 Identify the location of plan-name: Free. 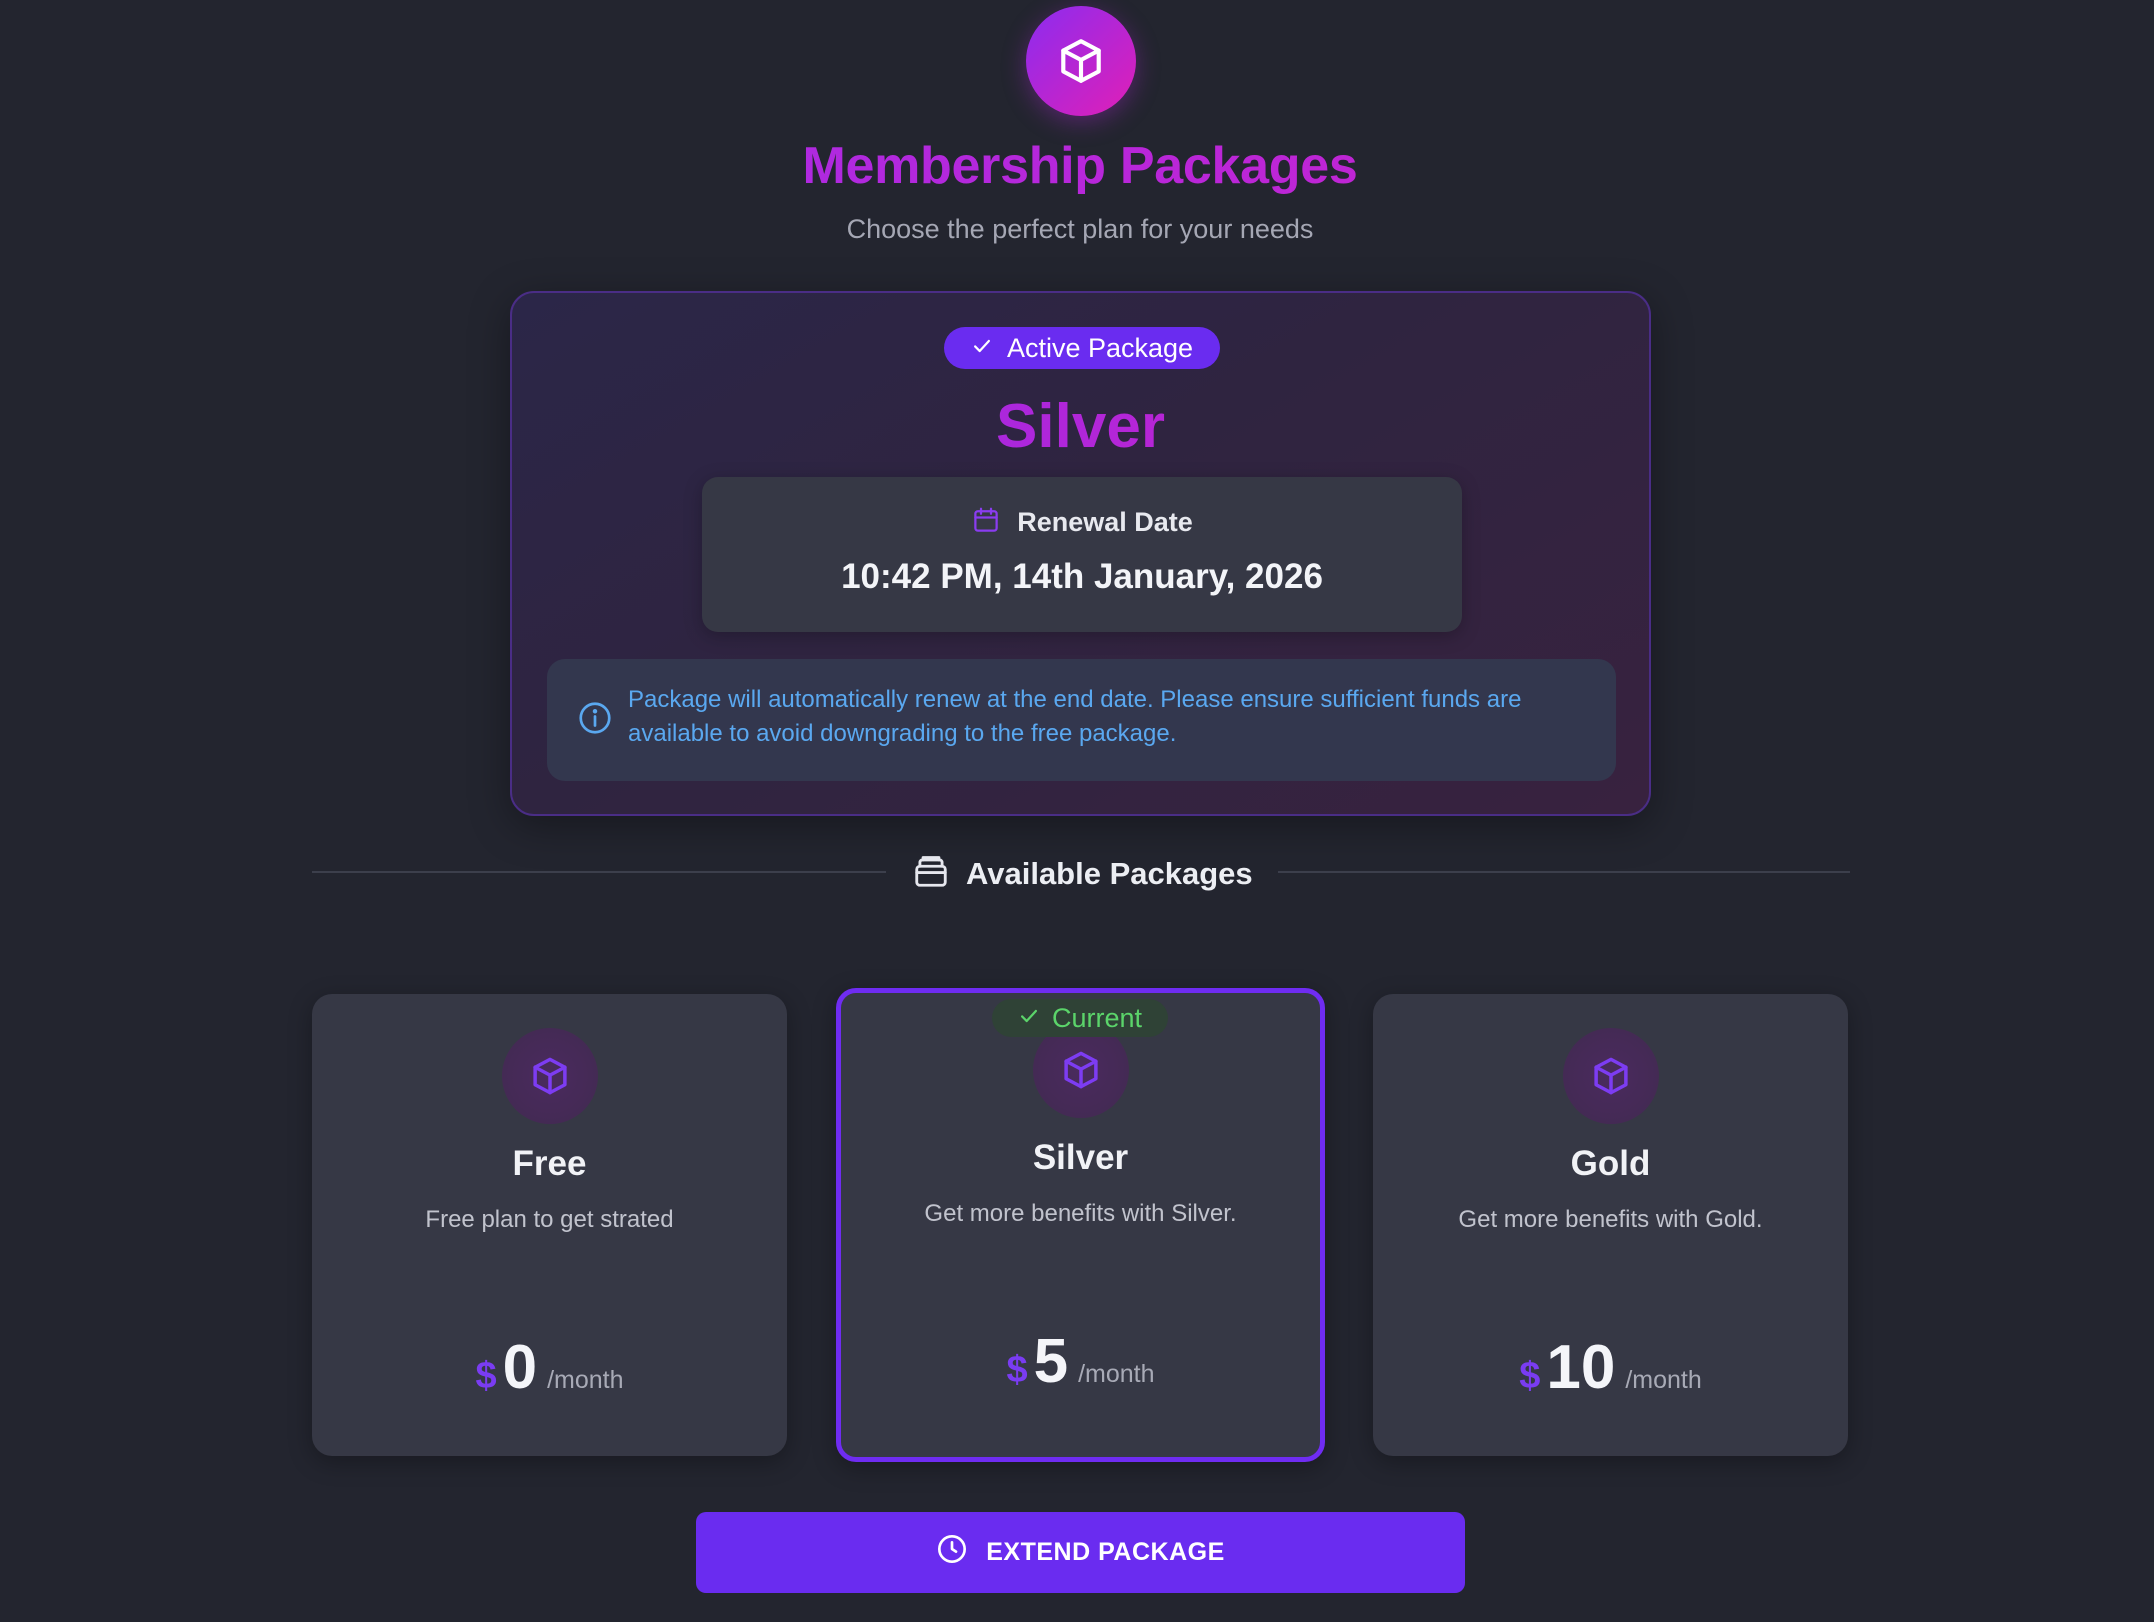
(549, 1163).